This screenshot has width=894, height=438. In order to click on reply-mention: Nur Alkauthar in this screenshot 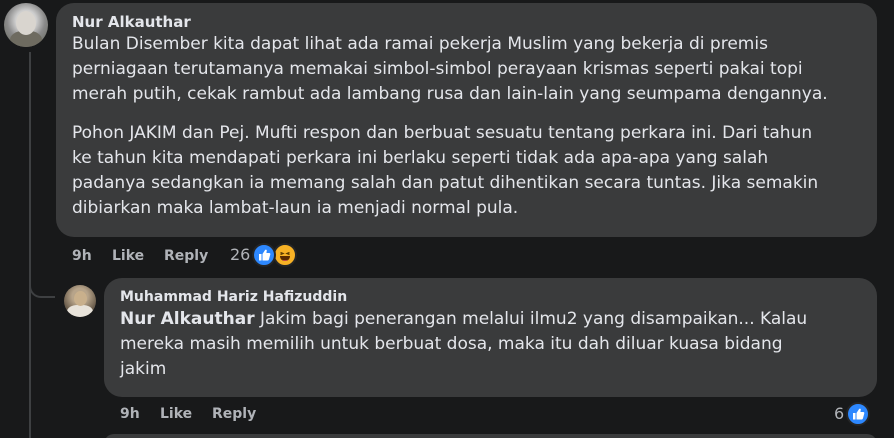, I will do `click(187, 319)`.